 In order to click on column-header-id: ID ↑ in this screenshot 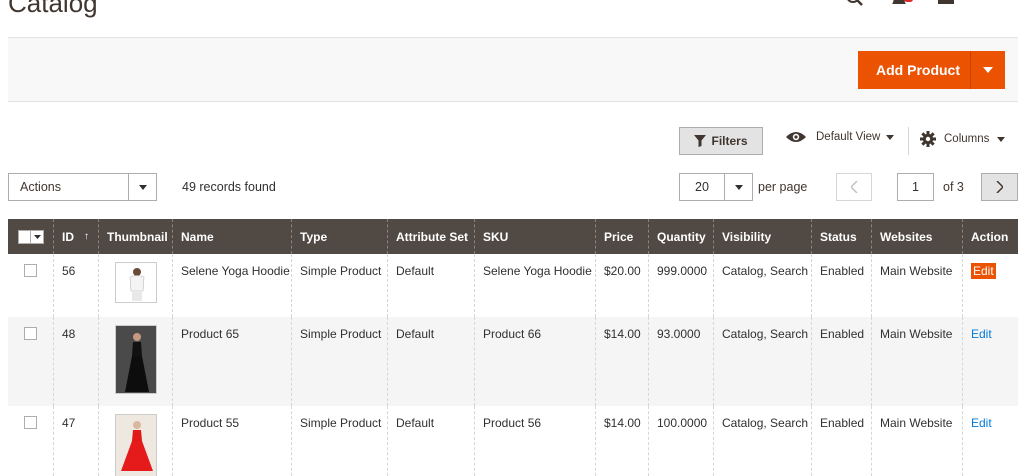, I will do `click(76, 236)`.